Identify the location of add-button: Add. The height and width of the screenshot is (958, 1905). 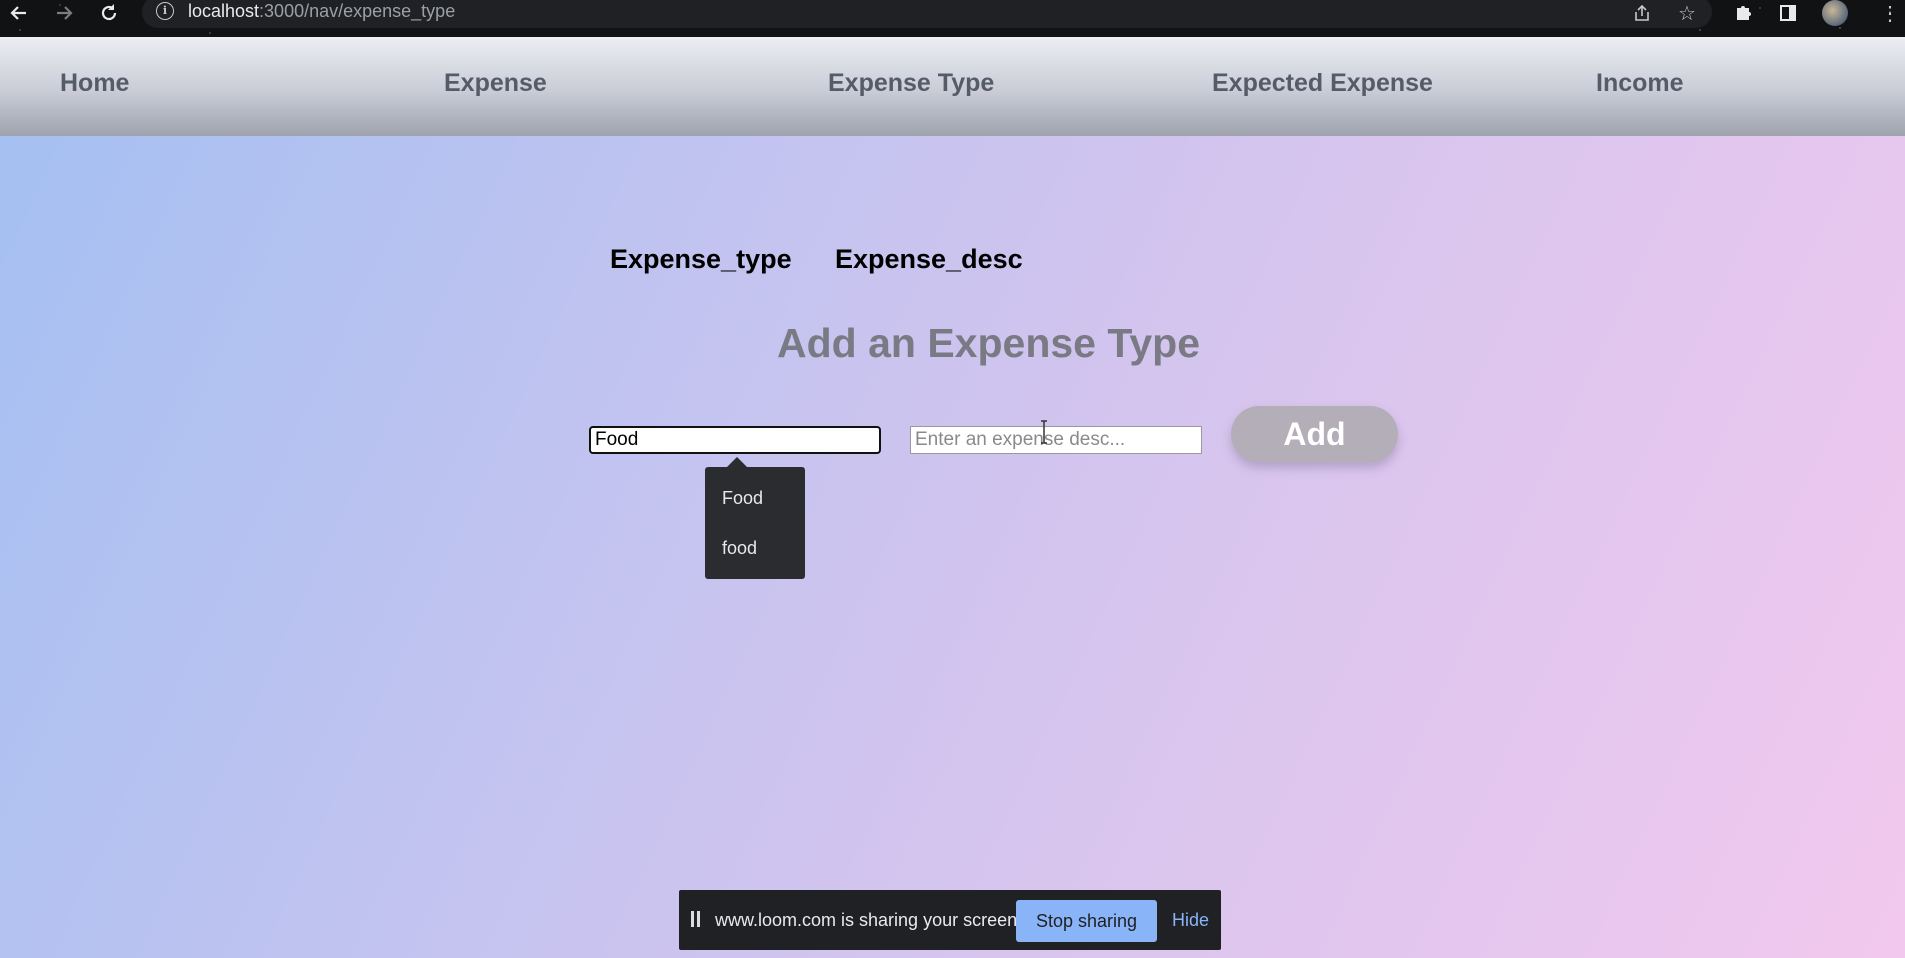
(1314, 434).